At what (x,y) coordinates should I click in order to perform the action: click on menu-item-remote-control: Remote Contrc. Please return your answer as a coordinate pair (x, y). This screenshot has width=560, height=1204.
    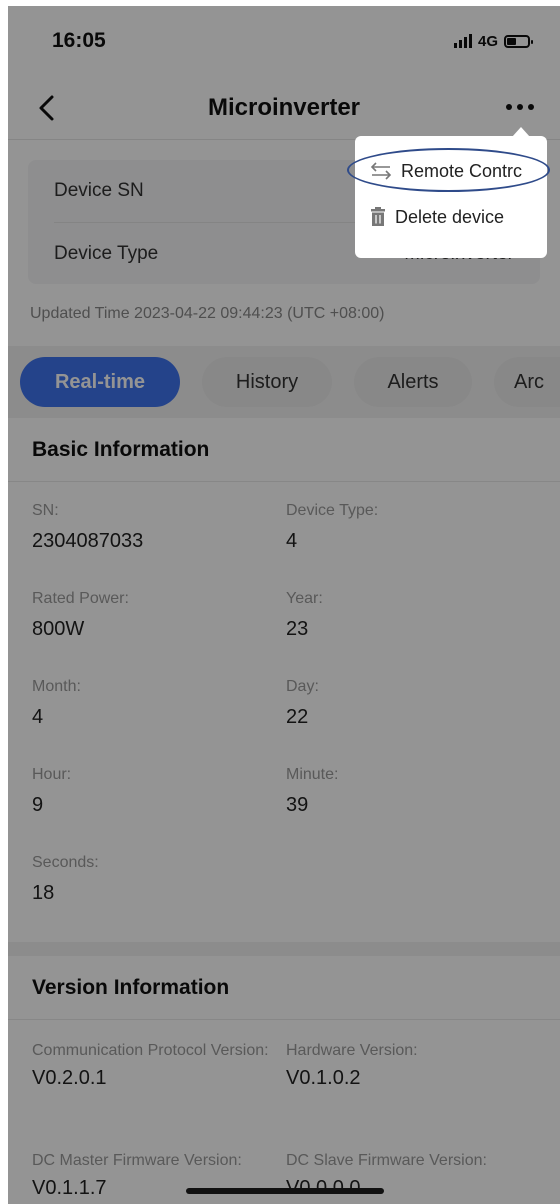
    Looking at the image, I should click on (451, 171).